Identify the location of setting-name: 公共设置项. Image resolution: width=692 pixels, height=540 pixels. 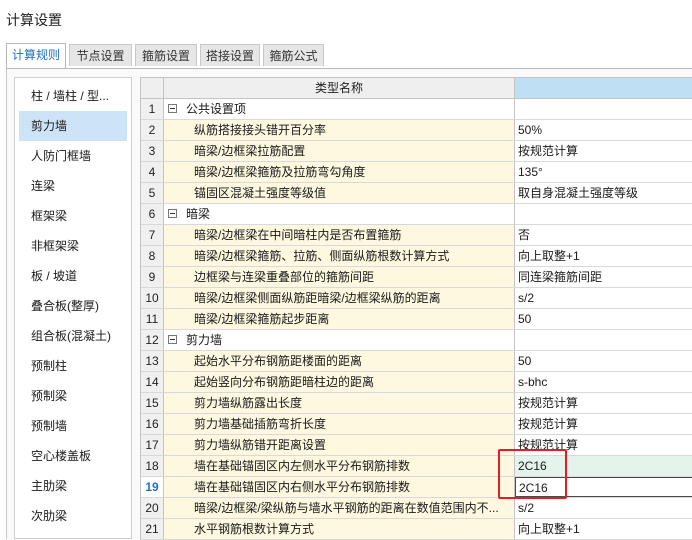
(216, 109).